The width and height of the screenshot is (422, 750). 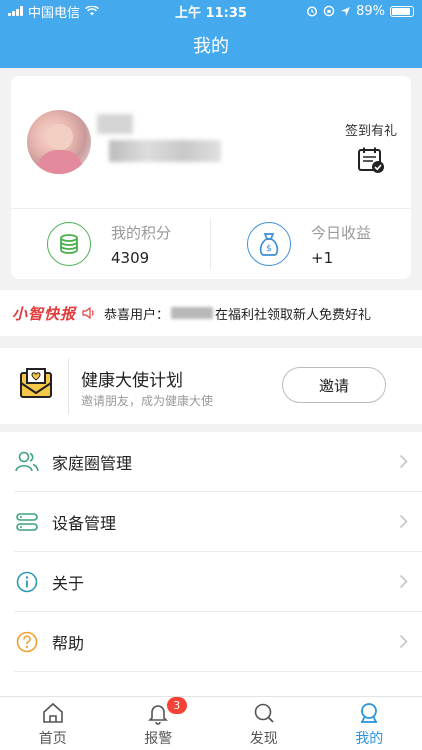 I want to click on alarm-icon, so click(x=312, y=11).